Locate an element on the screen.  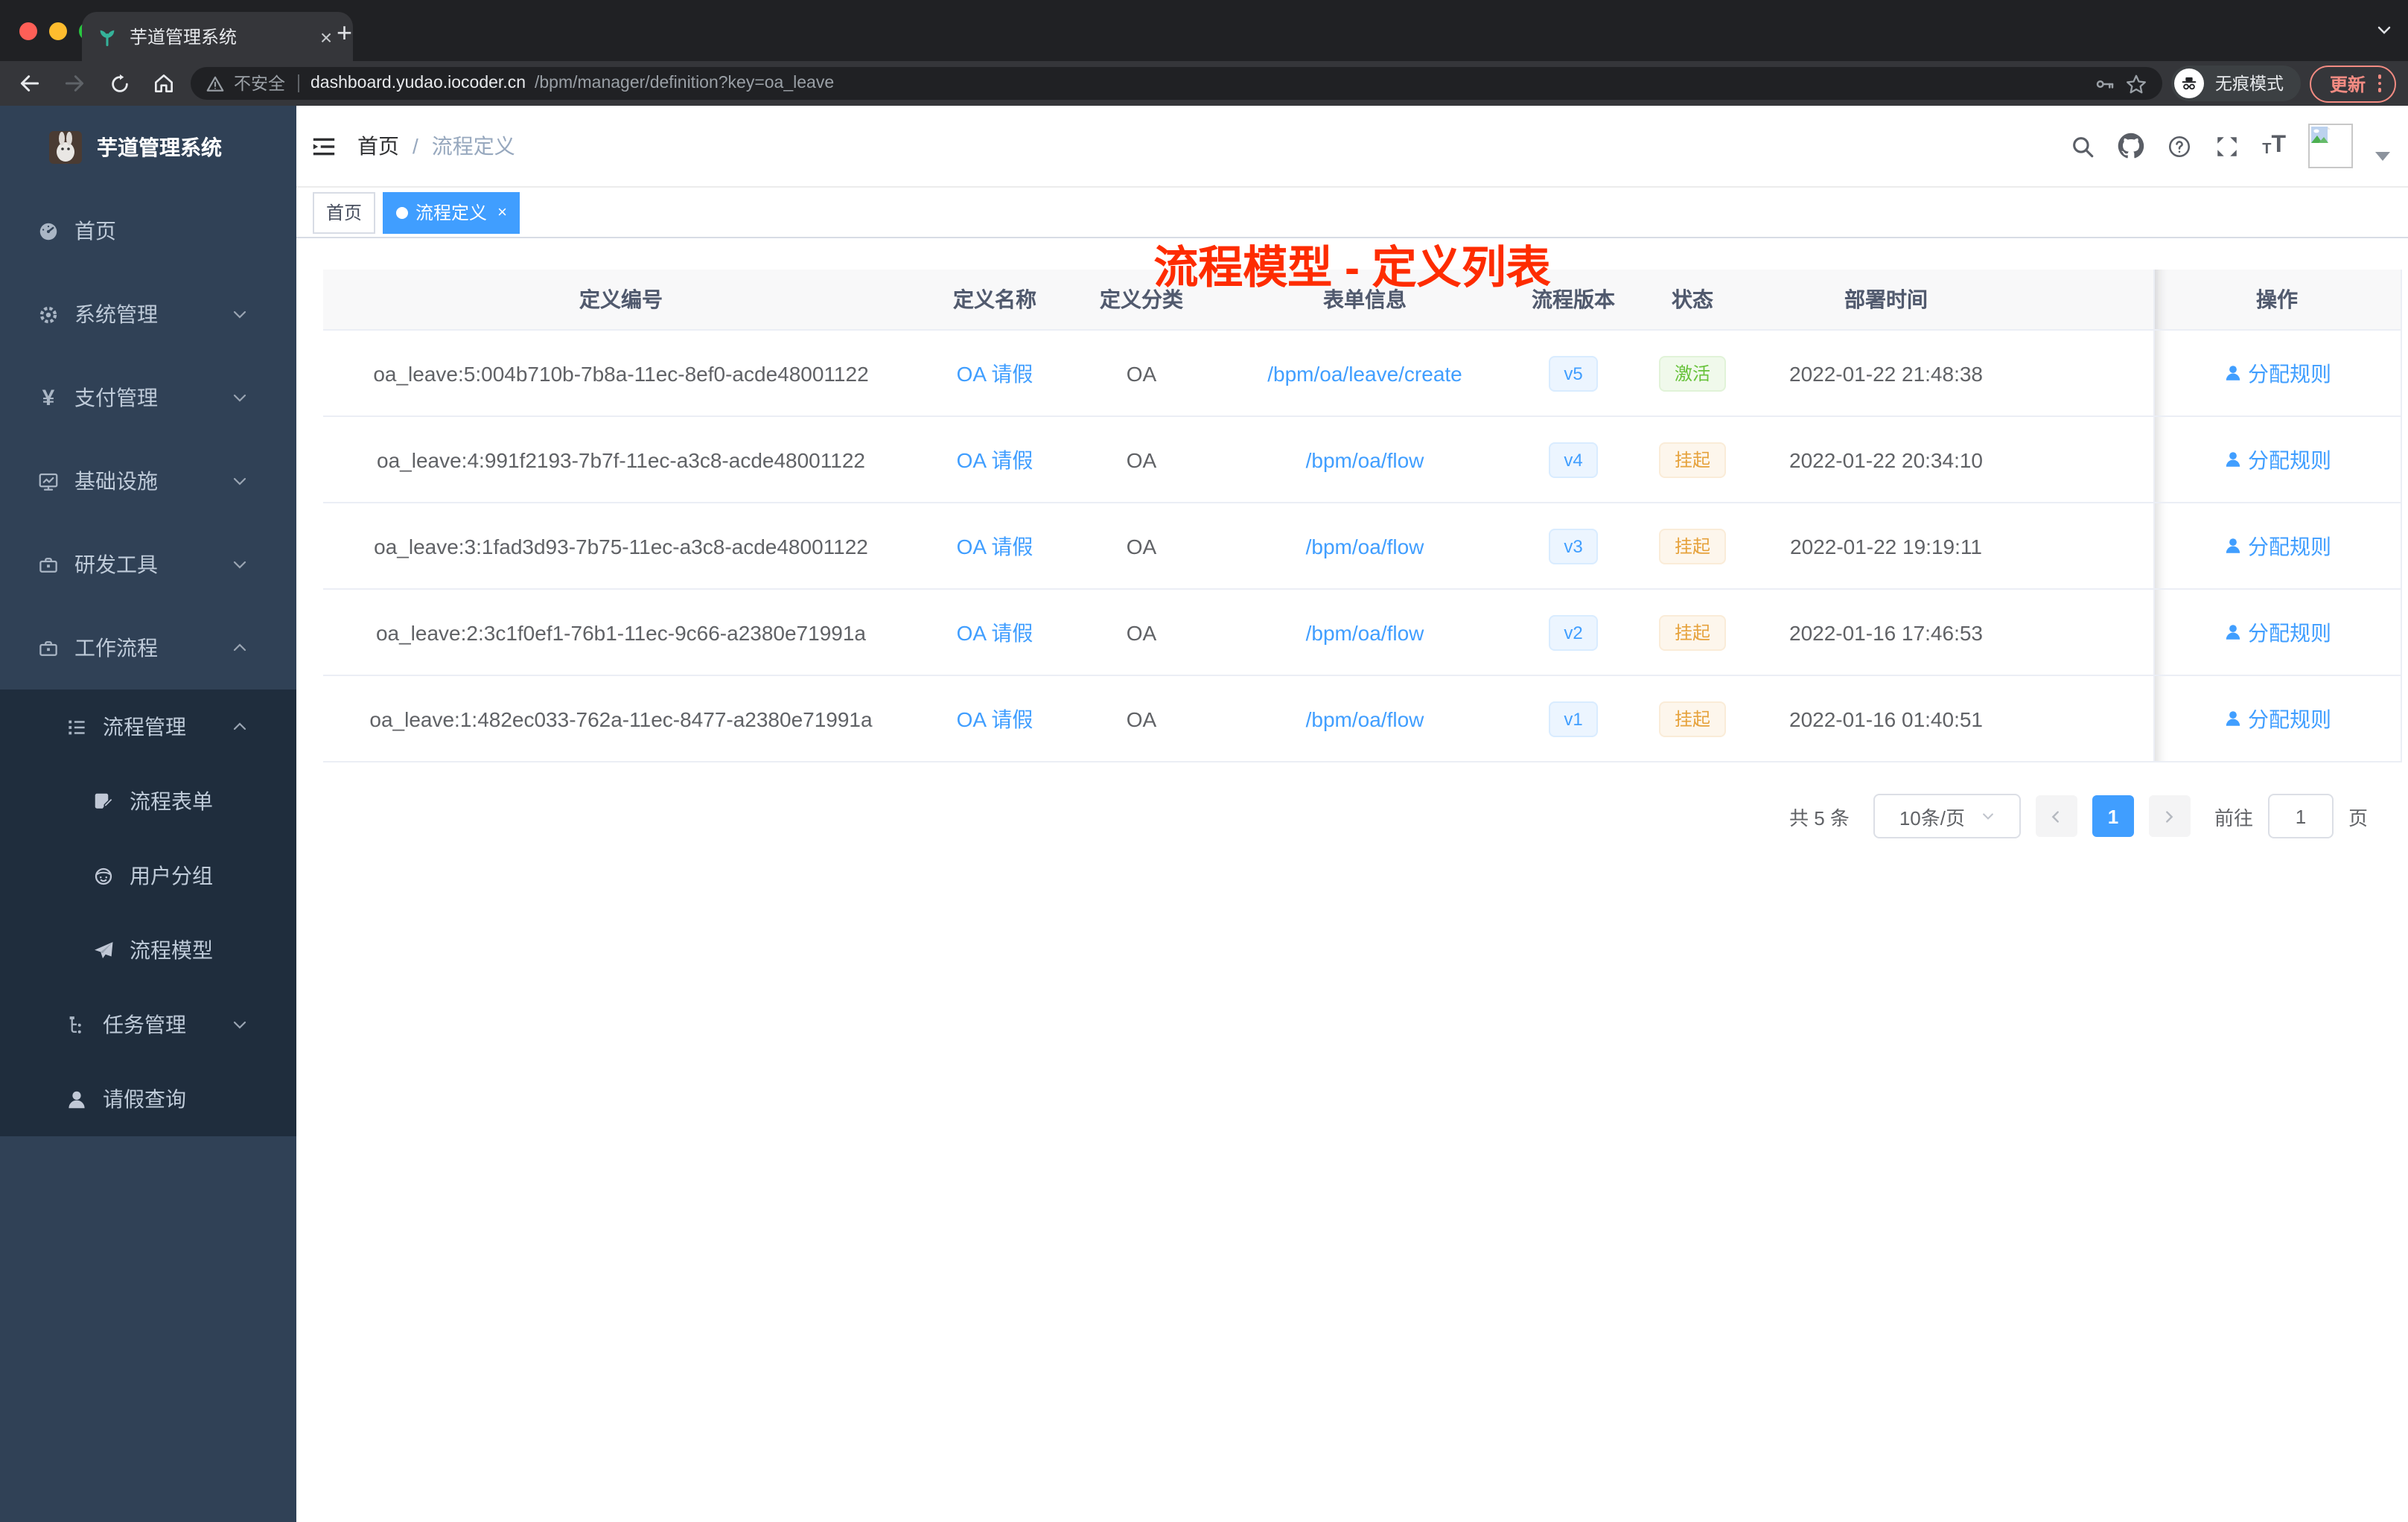
help-icon is located at coordinates (2179, 146).